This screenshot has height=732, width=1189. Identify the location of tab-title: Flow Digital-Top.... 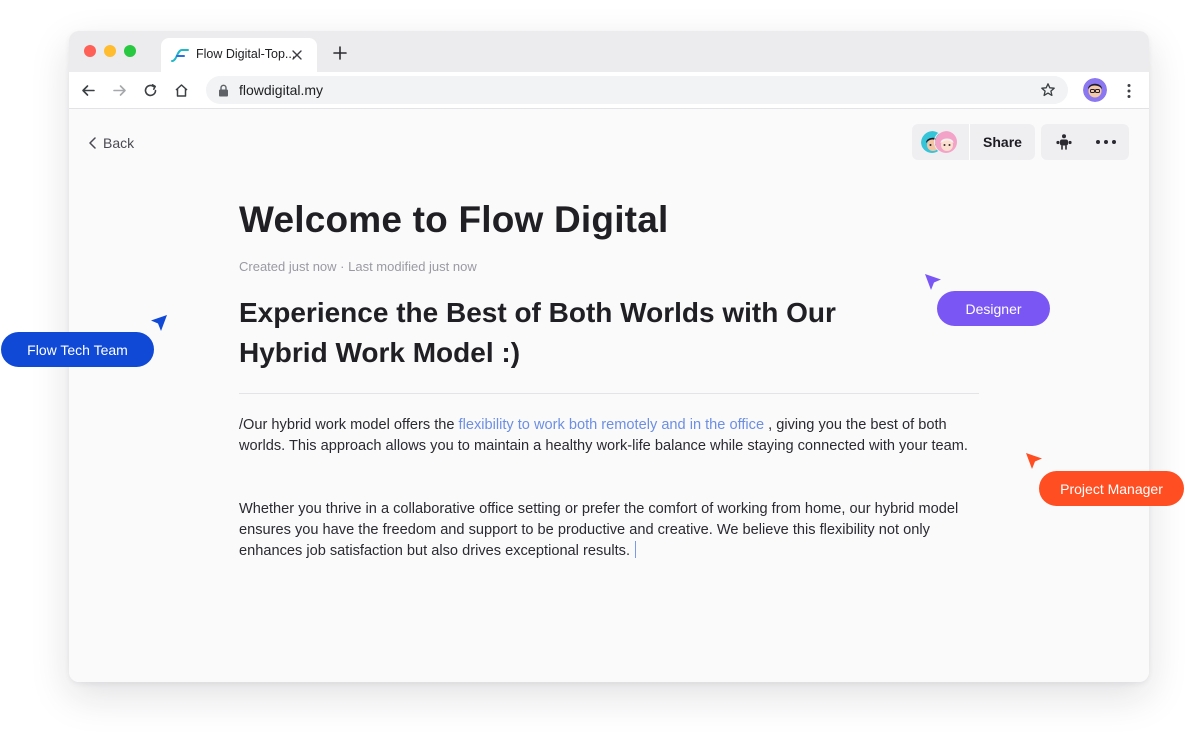
(246, 54).